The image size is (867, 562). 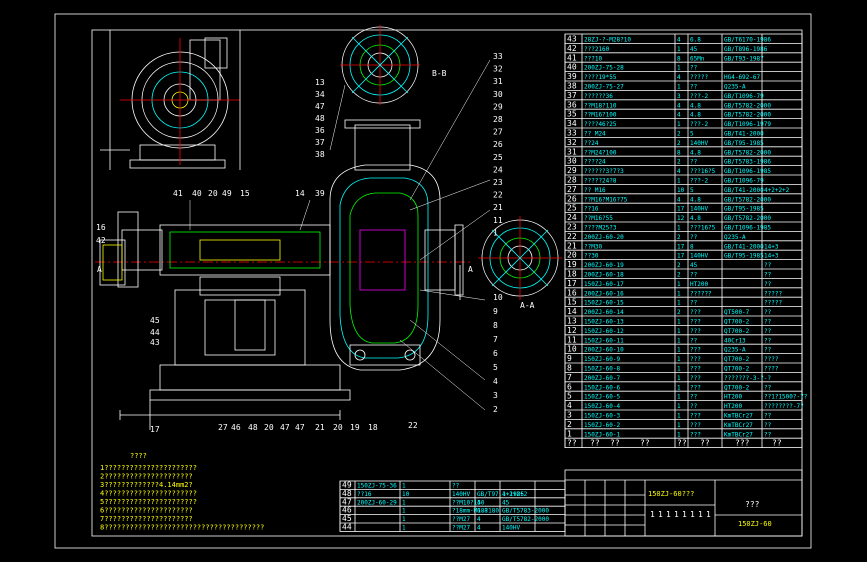 I want to click on note-line: 8??????????????????????????????????????, so click(x=182, y=528).